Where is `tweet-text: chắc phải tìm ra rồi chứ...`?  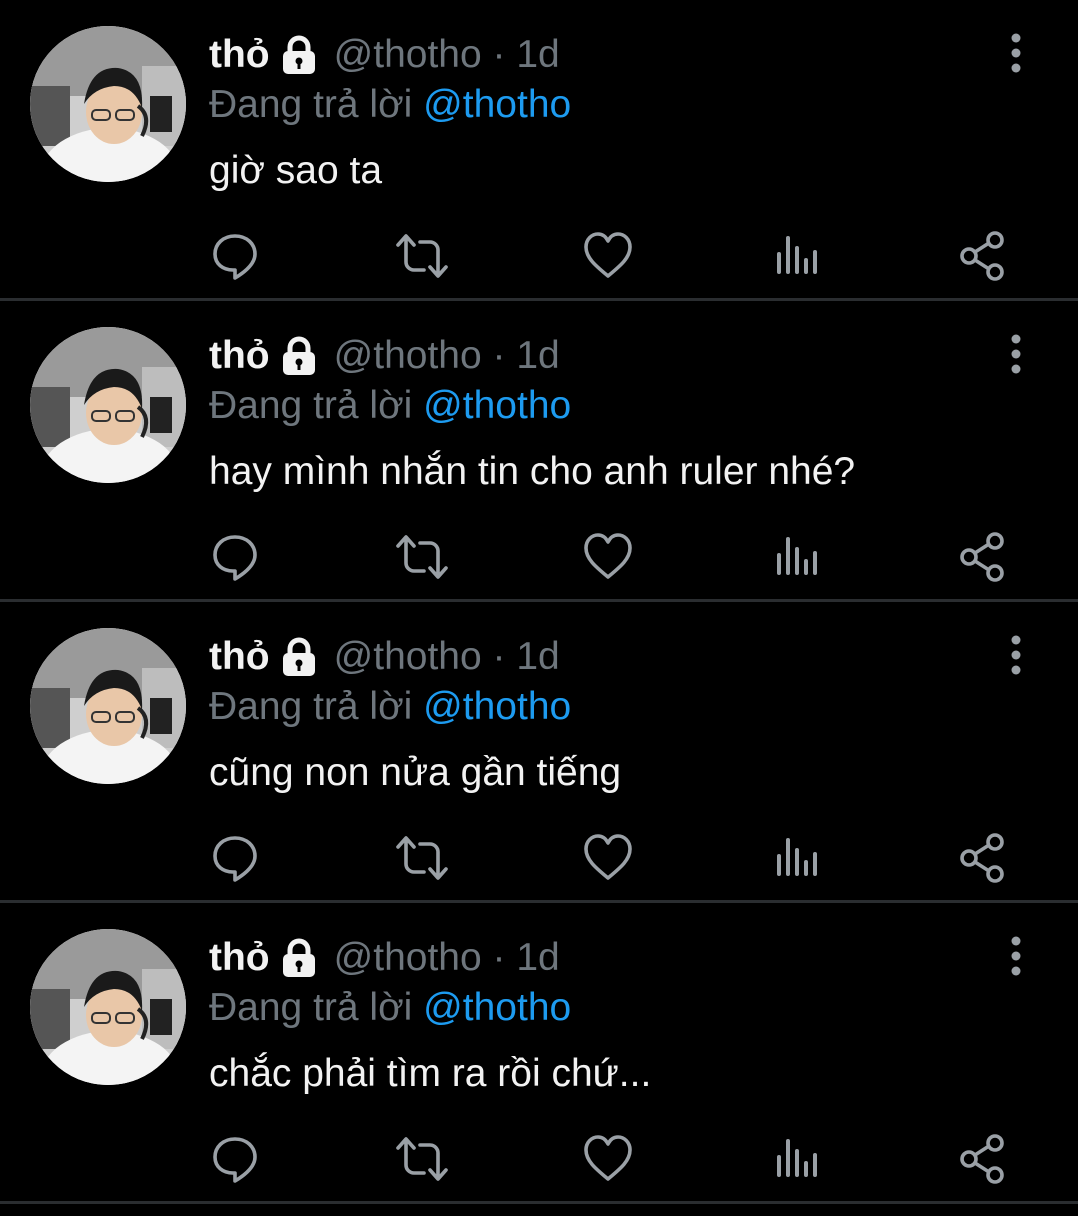 tweet-text: chắc phải tìm ra rồi chứ... is located at coordinates (430, 1073).